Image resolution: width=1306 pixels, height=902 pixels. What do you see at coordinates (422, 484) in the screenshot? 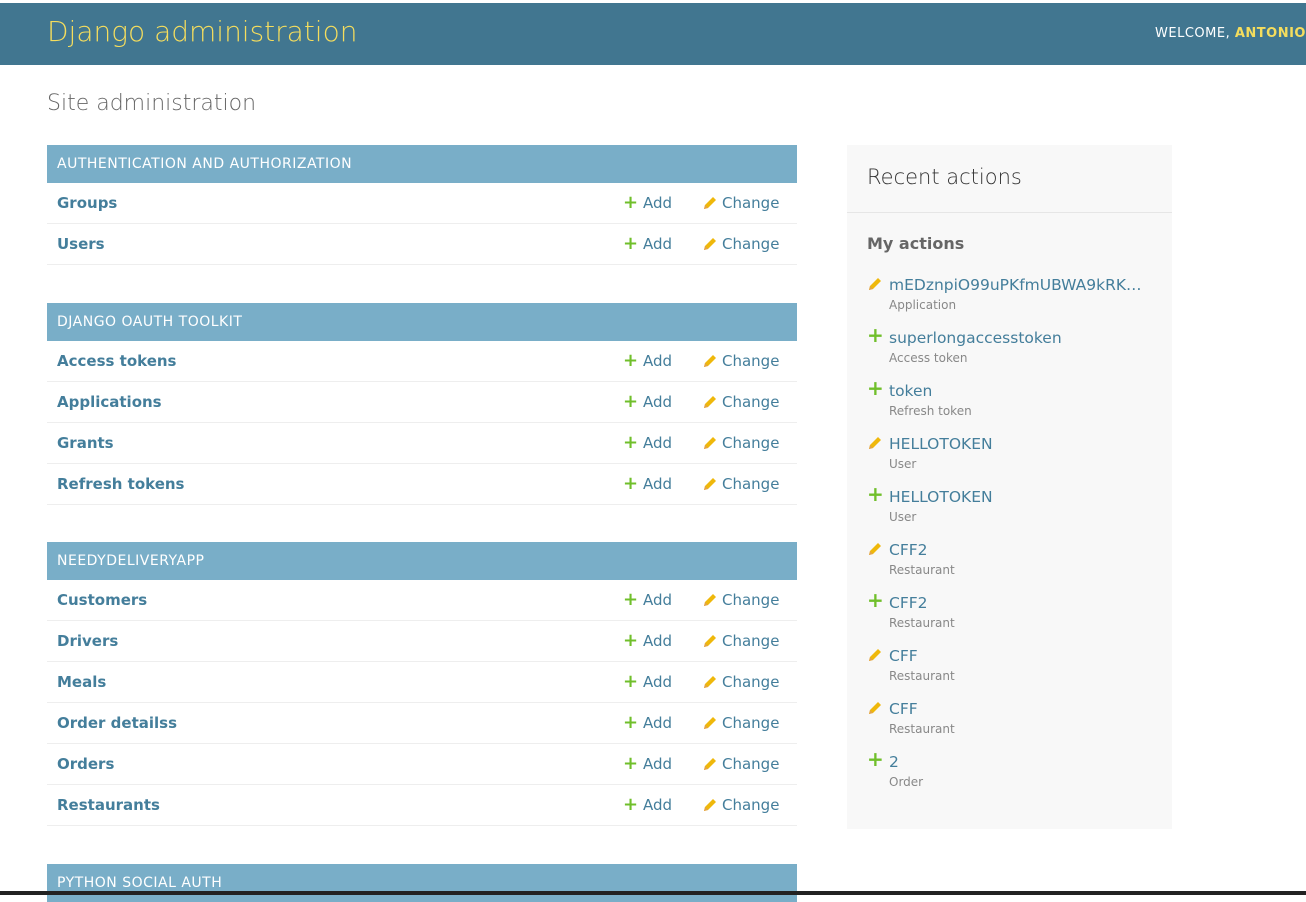
I see `model-row: Refresh tokens + Add Change` at bounding box center [422, 484].